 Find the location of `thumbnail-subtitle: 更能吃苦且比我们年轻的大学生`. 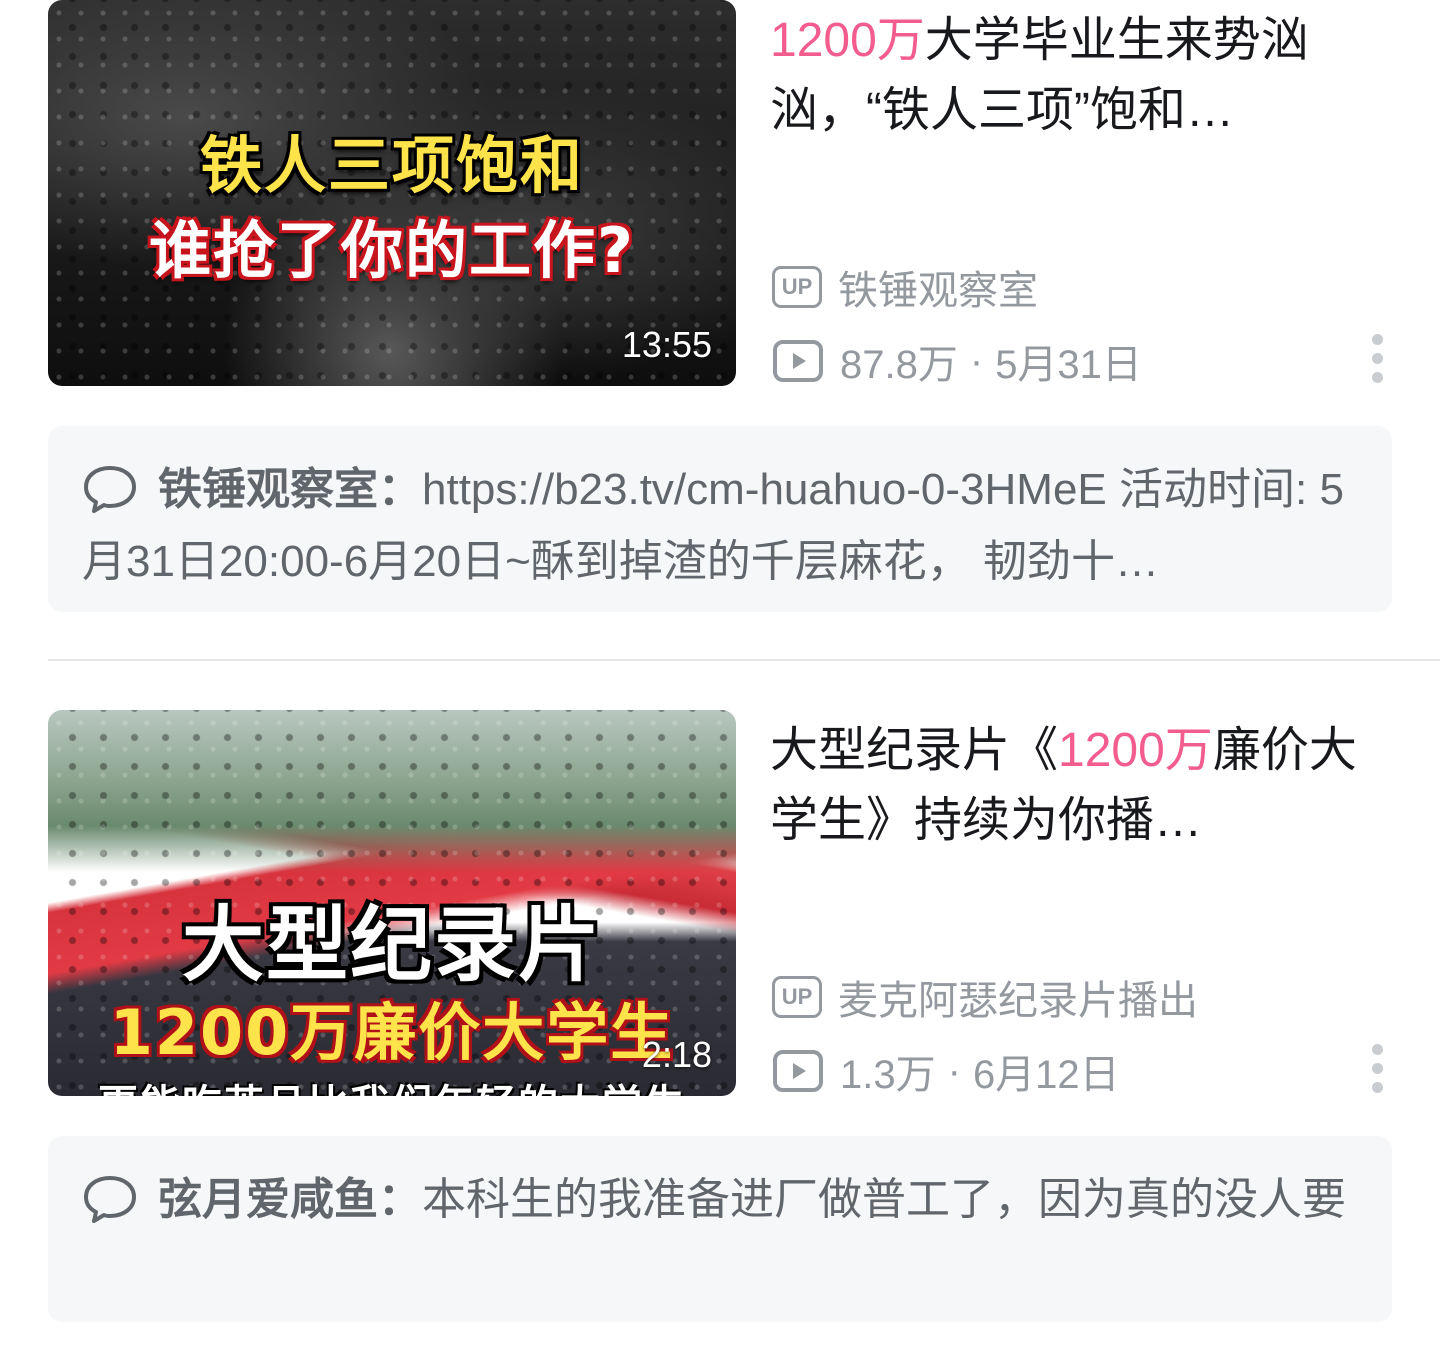

thumbnail-subtitle: 更能吃苦且比我们年轻的大学生 is located at coordinates (392, 1084).